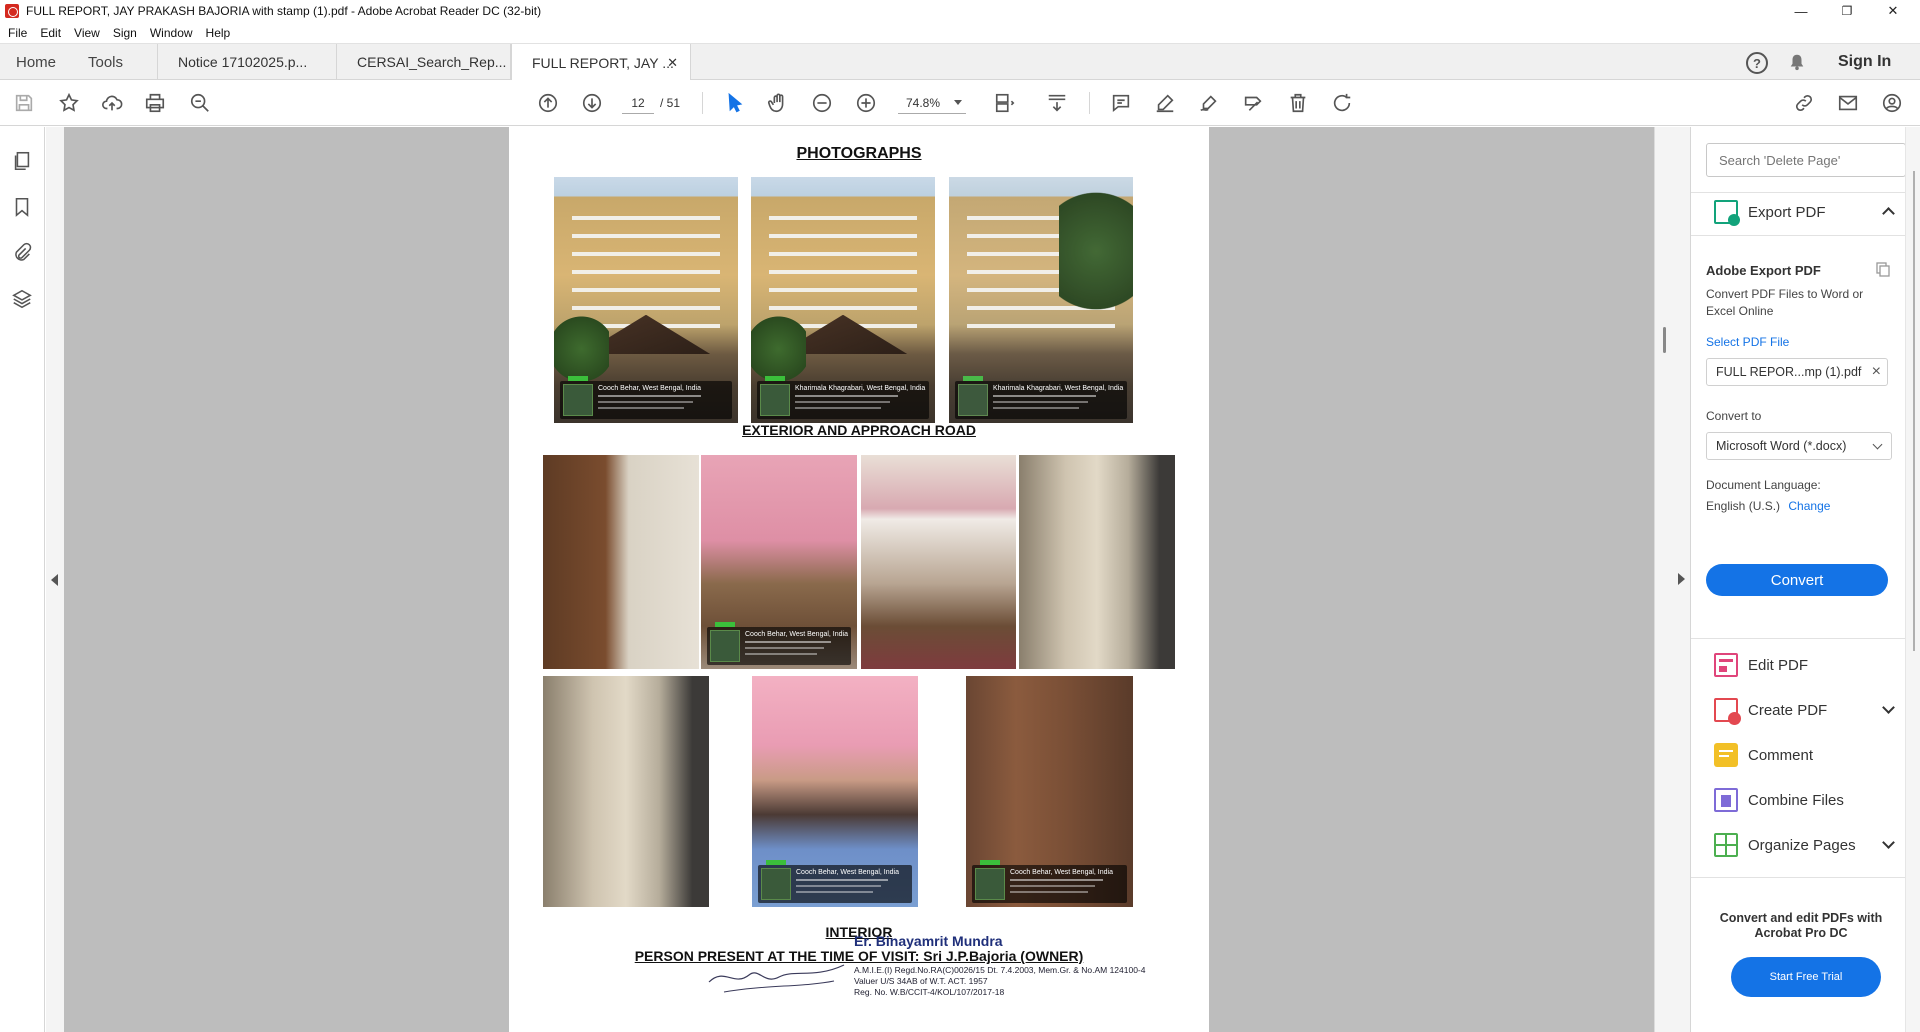 Image resolution: width=1920 pixels, height=1032 pixels. I want to click on tab-tools: Tools, so click(105, 62).